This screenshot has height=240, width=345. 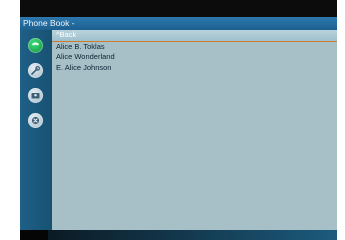 What do you see at coordinates (49, 23) in the screenshot?
I see `window-title: Phone Book -` at bounding box center [49, 23].